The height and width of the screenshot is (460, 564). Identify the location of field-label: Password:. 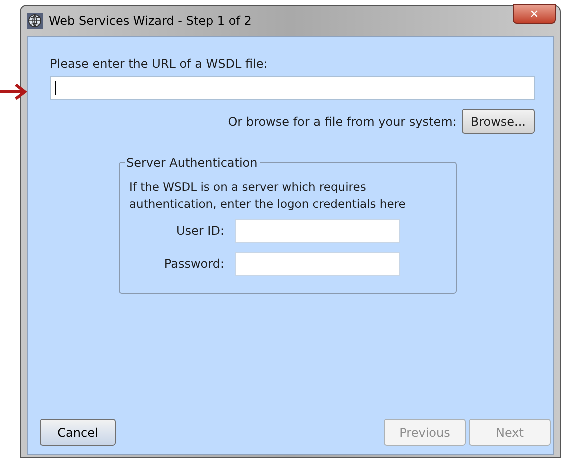
(193, 264).